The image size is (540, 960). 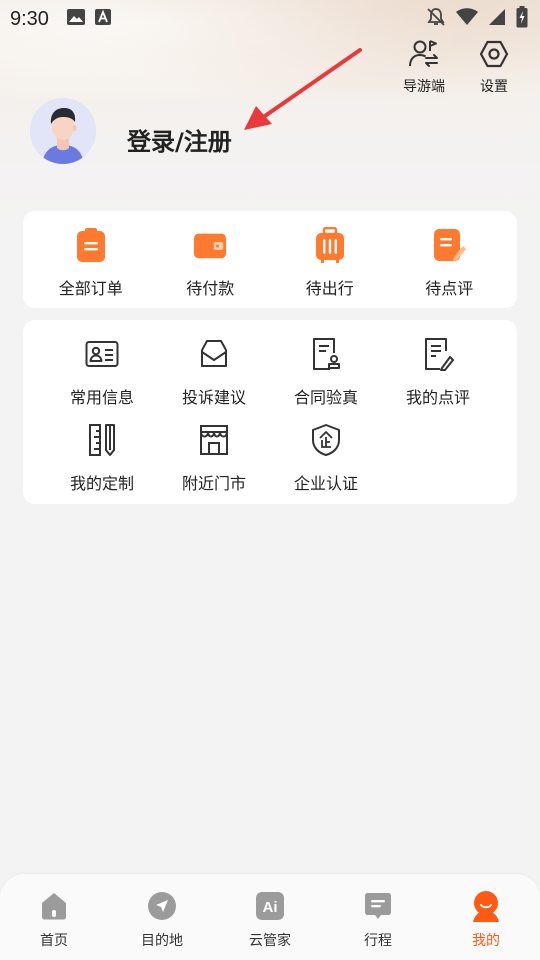 I want to click on complaint-suggestion-button: 投诉建议, so click(x=214, y=374).